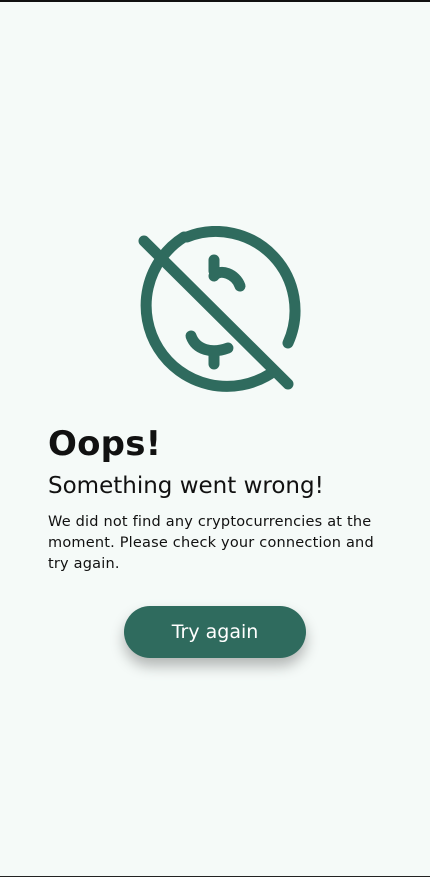 This screenshot has height=877, width=430. I want to click on error-title: Oops!, so click(105, 444).